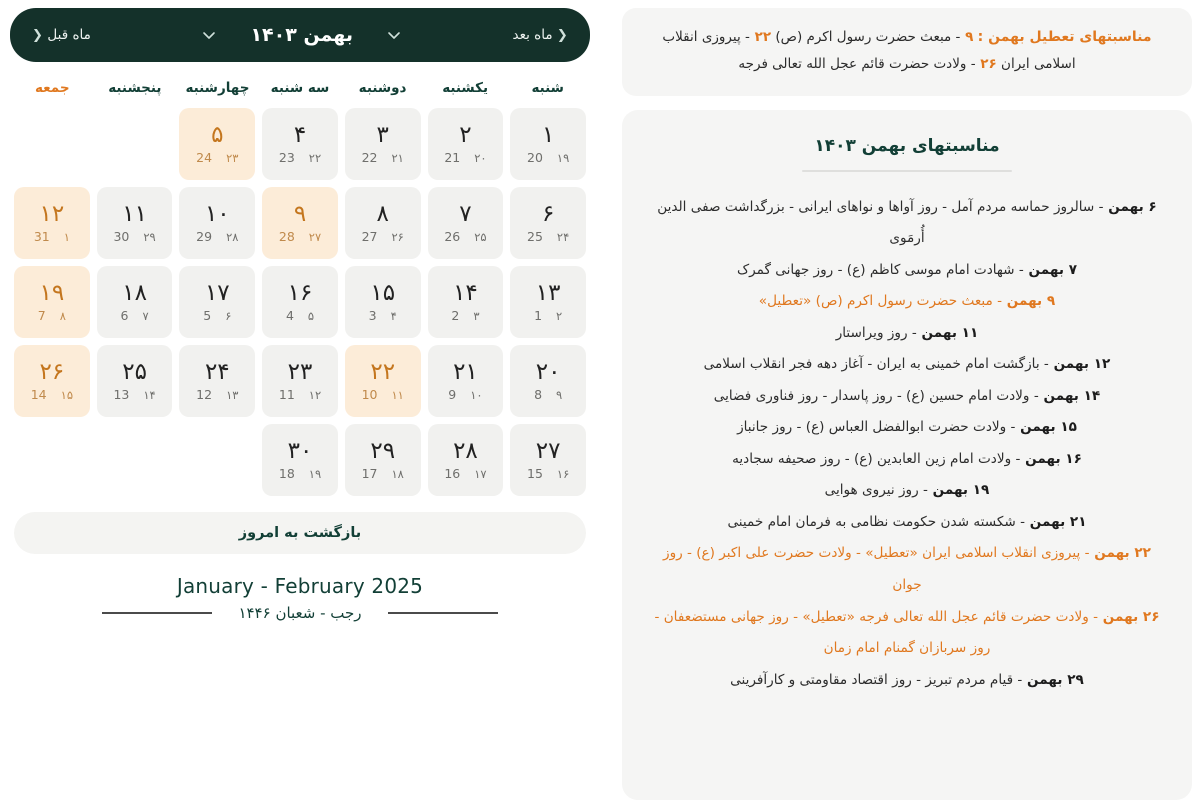 Image resolution: width=1200 pixels, height=800 pixels. What do you see at coordinates (286, 157) in the screenshot?
I see `day-number-gregorian: 23` at bounding box center [286, 157].